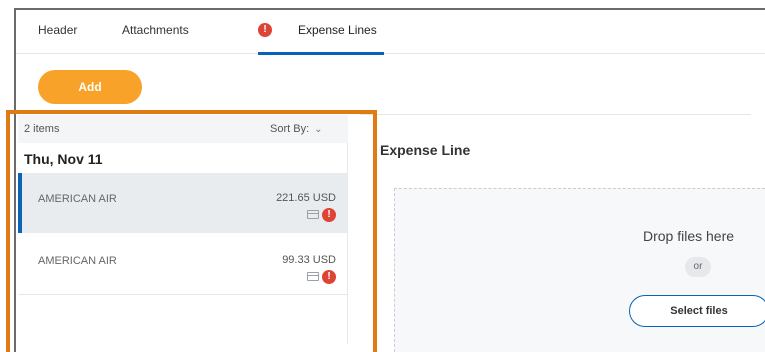  I want to click on expense-amount: 99.33 USD, so click(309, 260).